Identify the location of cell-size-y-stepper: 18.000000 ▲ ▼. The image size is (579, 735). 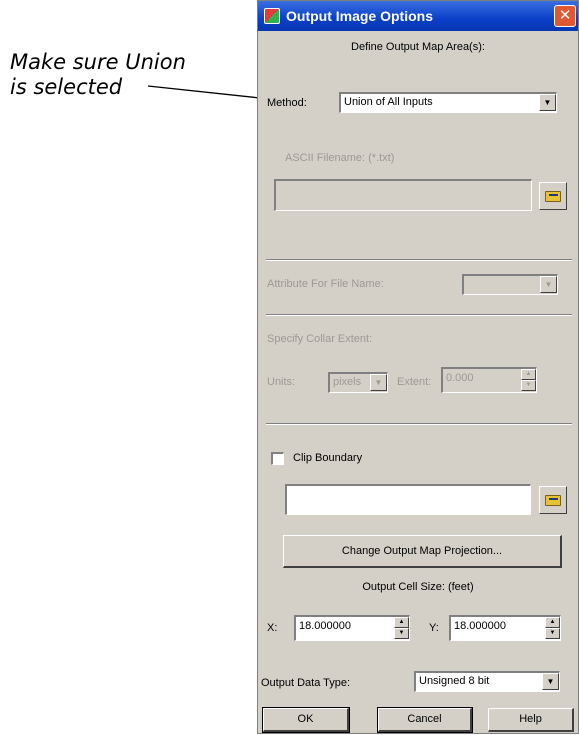
(505, 628).